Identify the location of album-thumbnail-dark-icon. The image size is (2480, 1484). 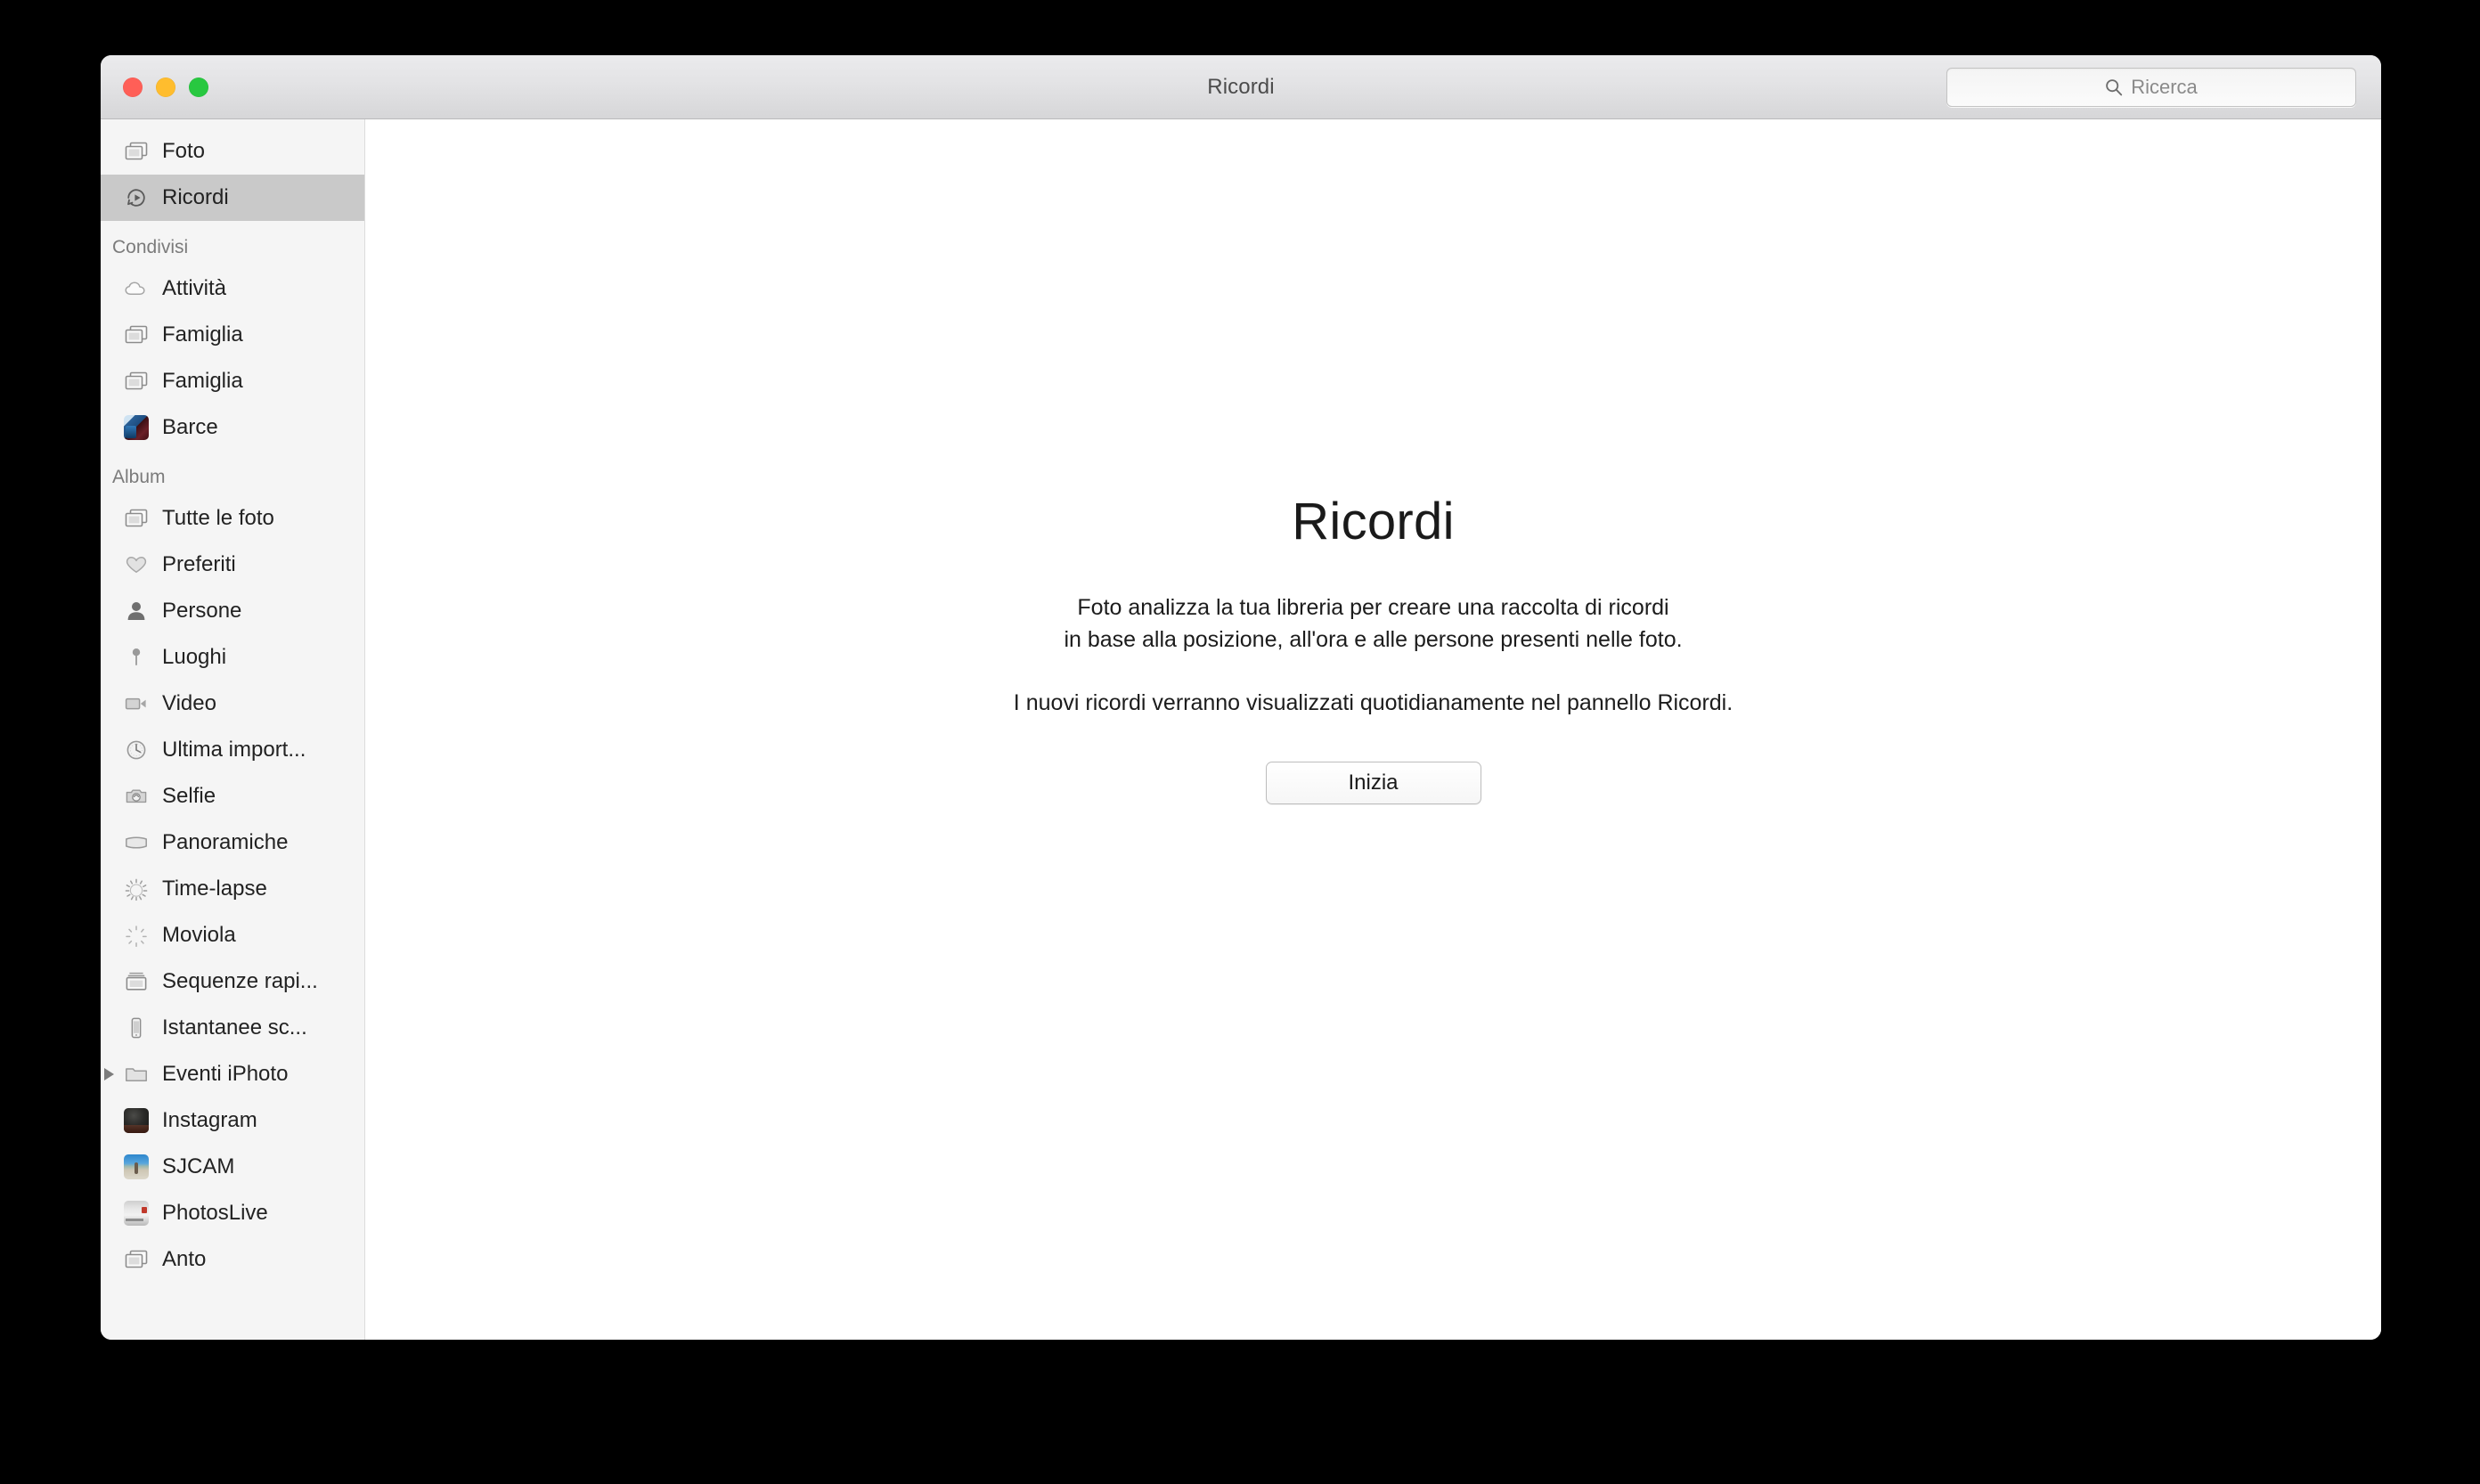
(136, 1121).